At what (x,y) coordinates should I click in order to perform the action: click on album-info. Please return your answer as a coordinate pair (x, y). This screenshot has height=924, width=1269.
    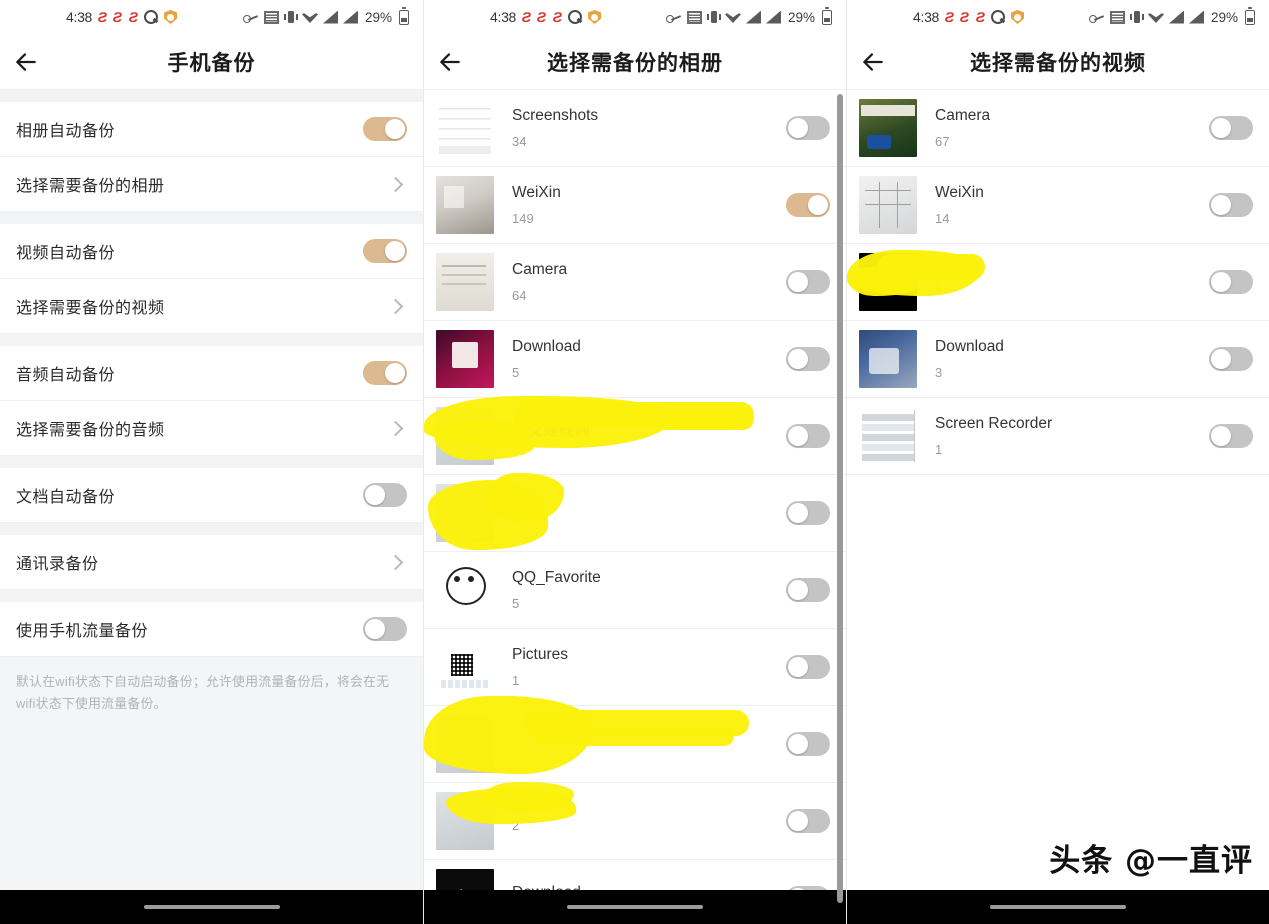
    Looking at the image, I should click on (649, 744).